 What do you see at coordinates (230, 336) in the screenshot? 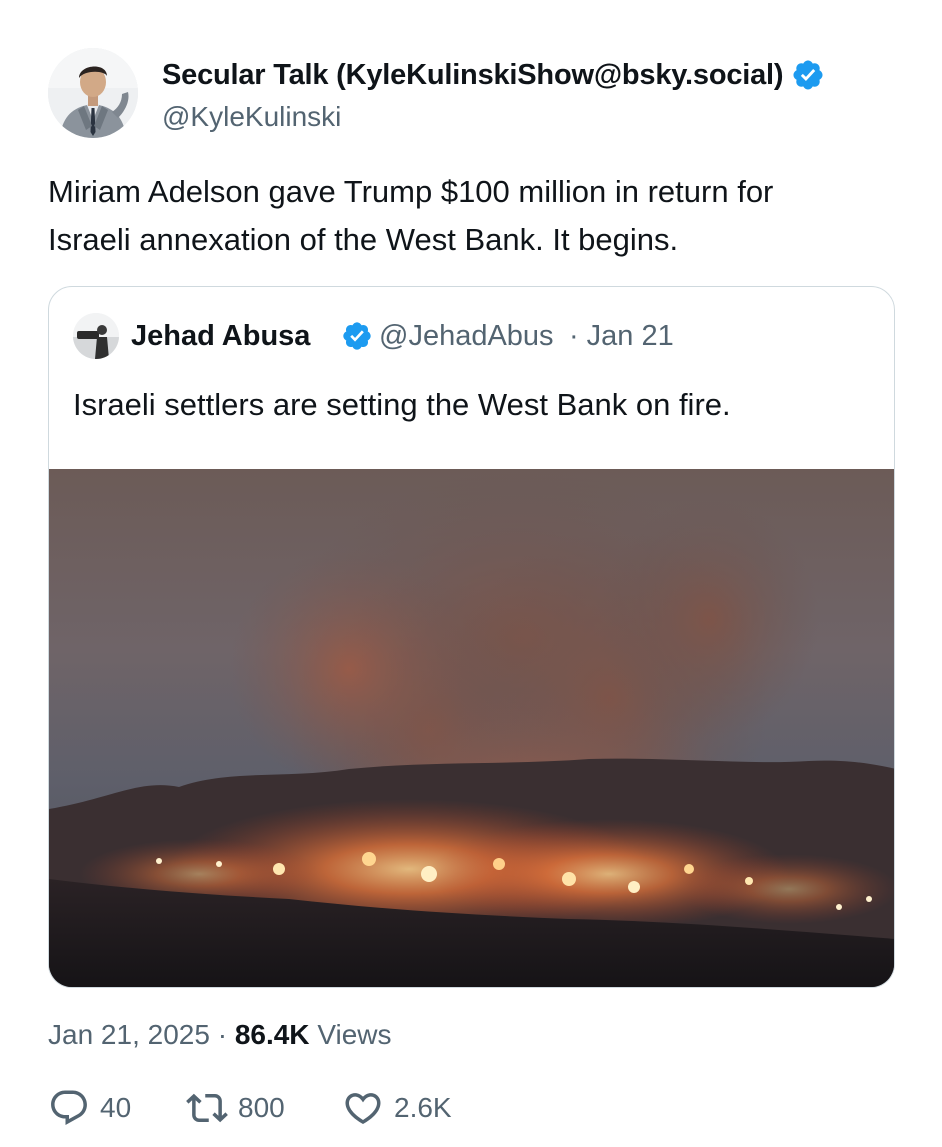
I see `quoted-author-name: Jehad Abusa` at bounding box center [230, 336].